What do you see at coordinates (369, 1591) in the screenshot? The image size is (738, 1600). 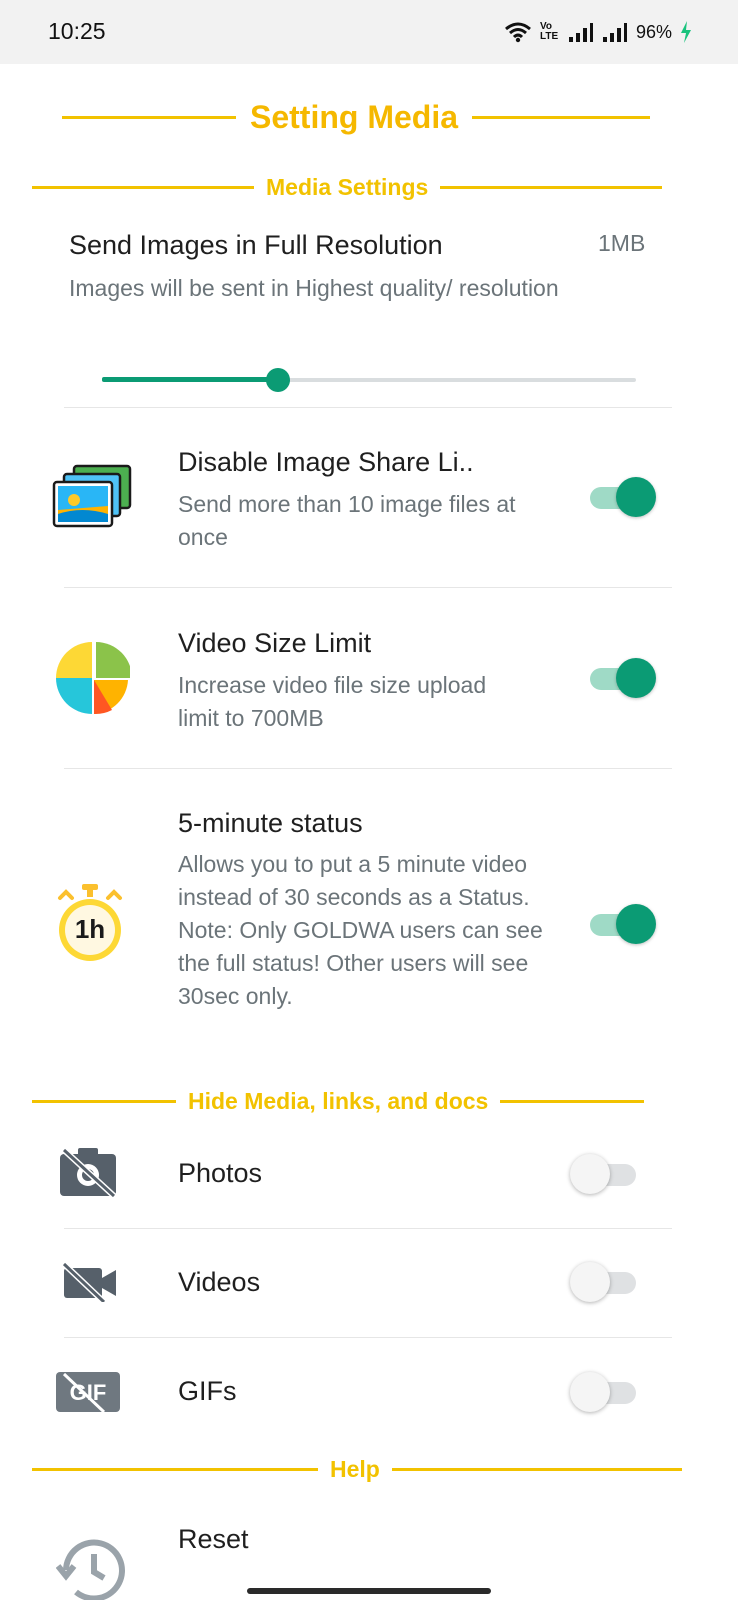 I see `home-indicator` at bounding box center [369, 1591].